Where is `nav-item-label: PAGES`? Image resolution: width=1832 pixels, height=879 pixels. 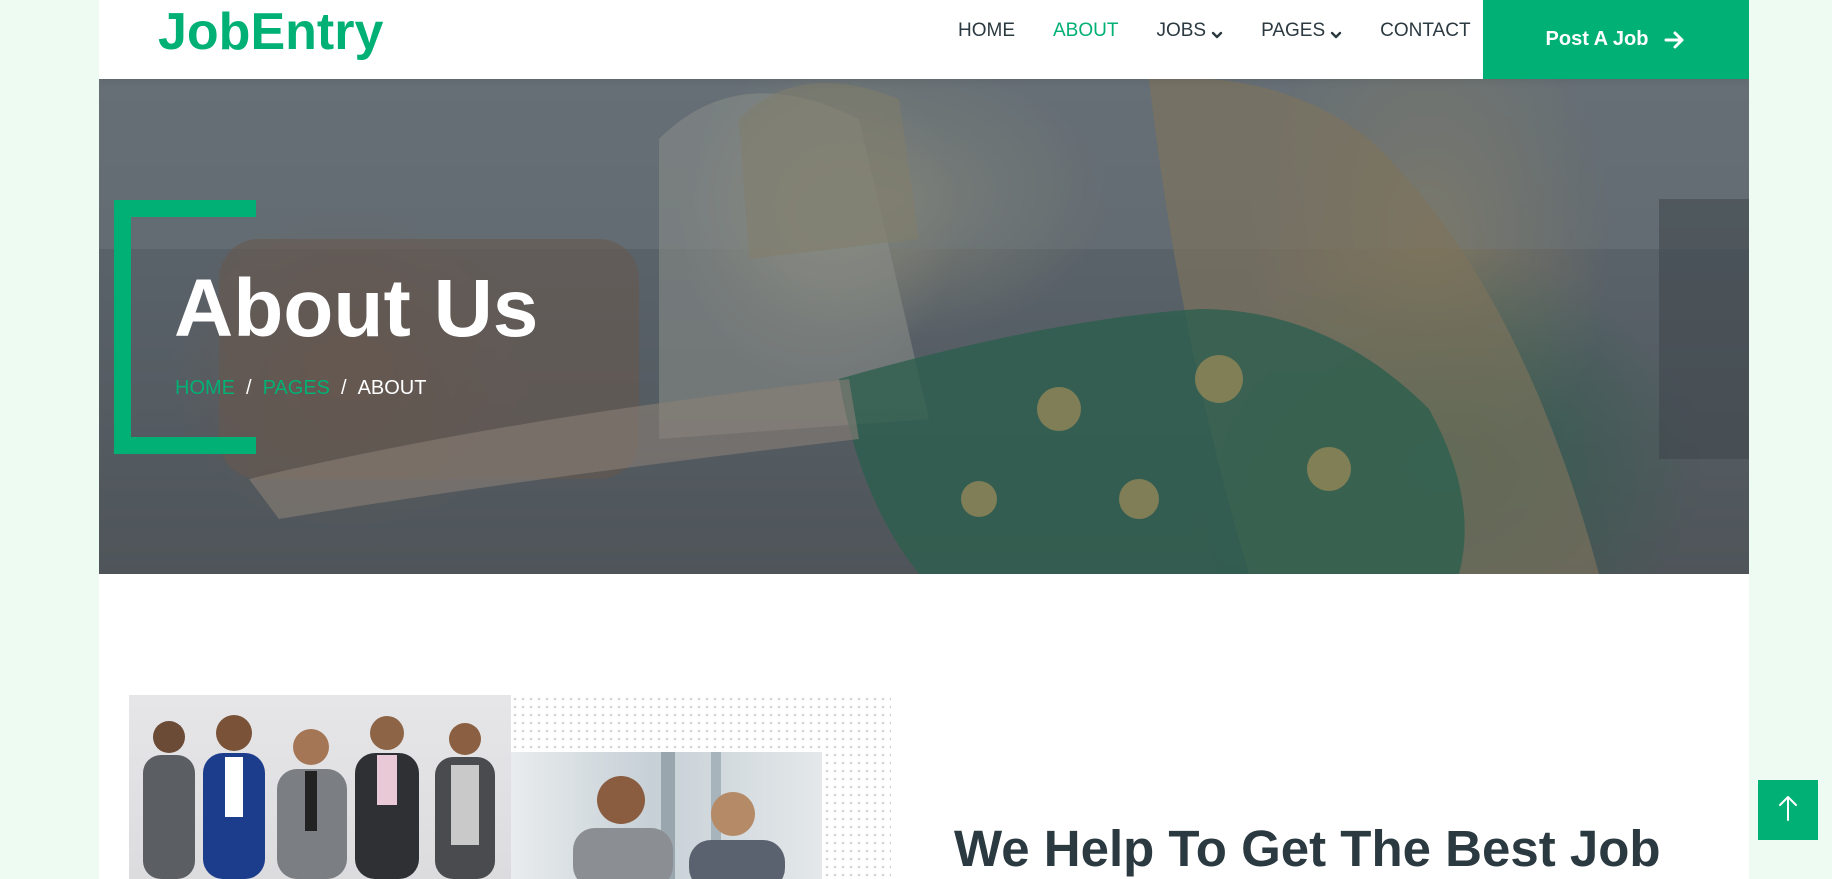 nav-item-label: PAGES is located at coordinates (1293, 30).